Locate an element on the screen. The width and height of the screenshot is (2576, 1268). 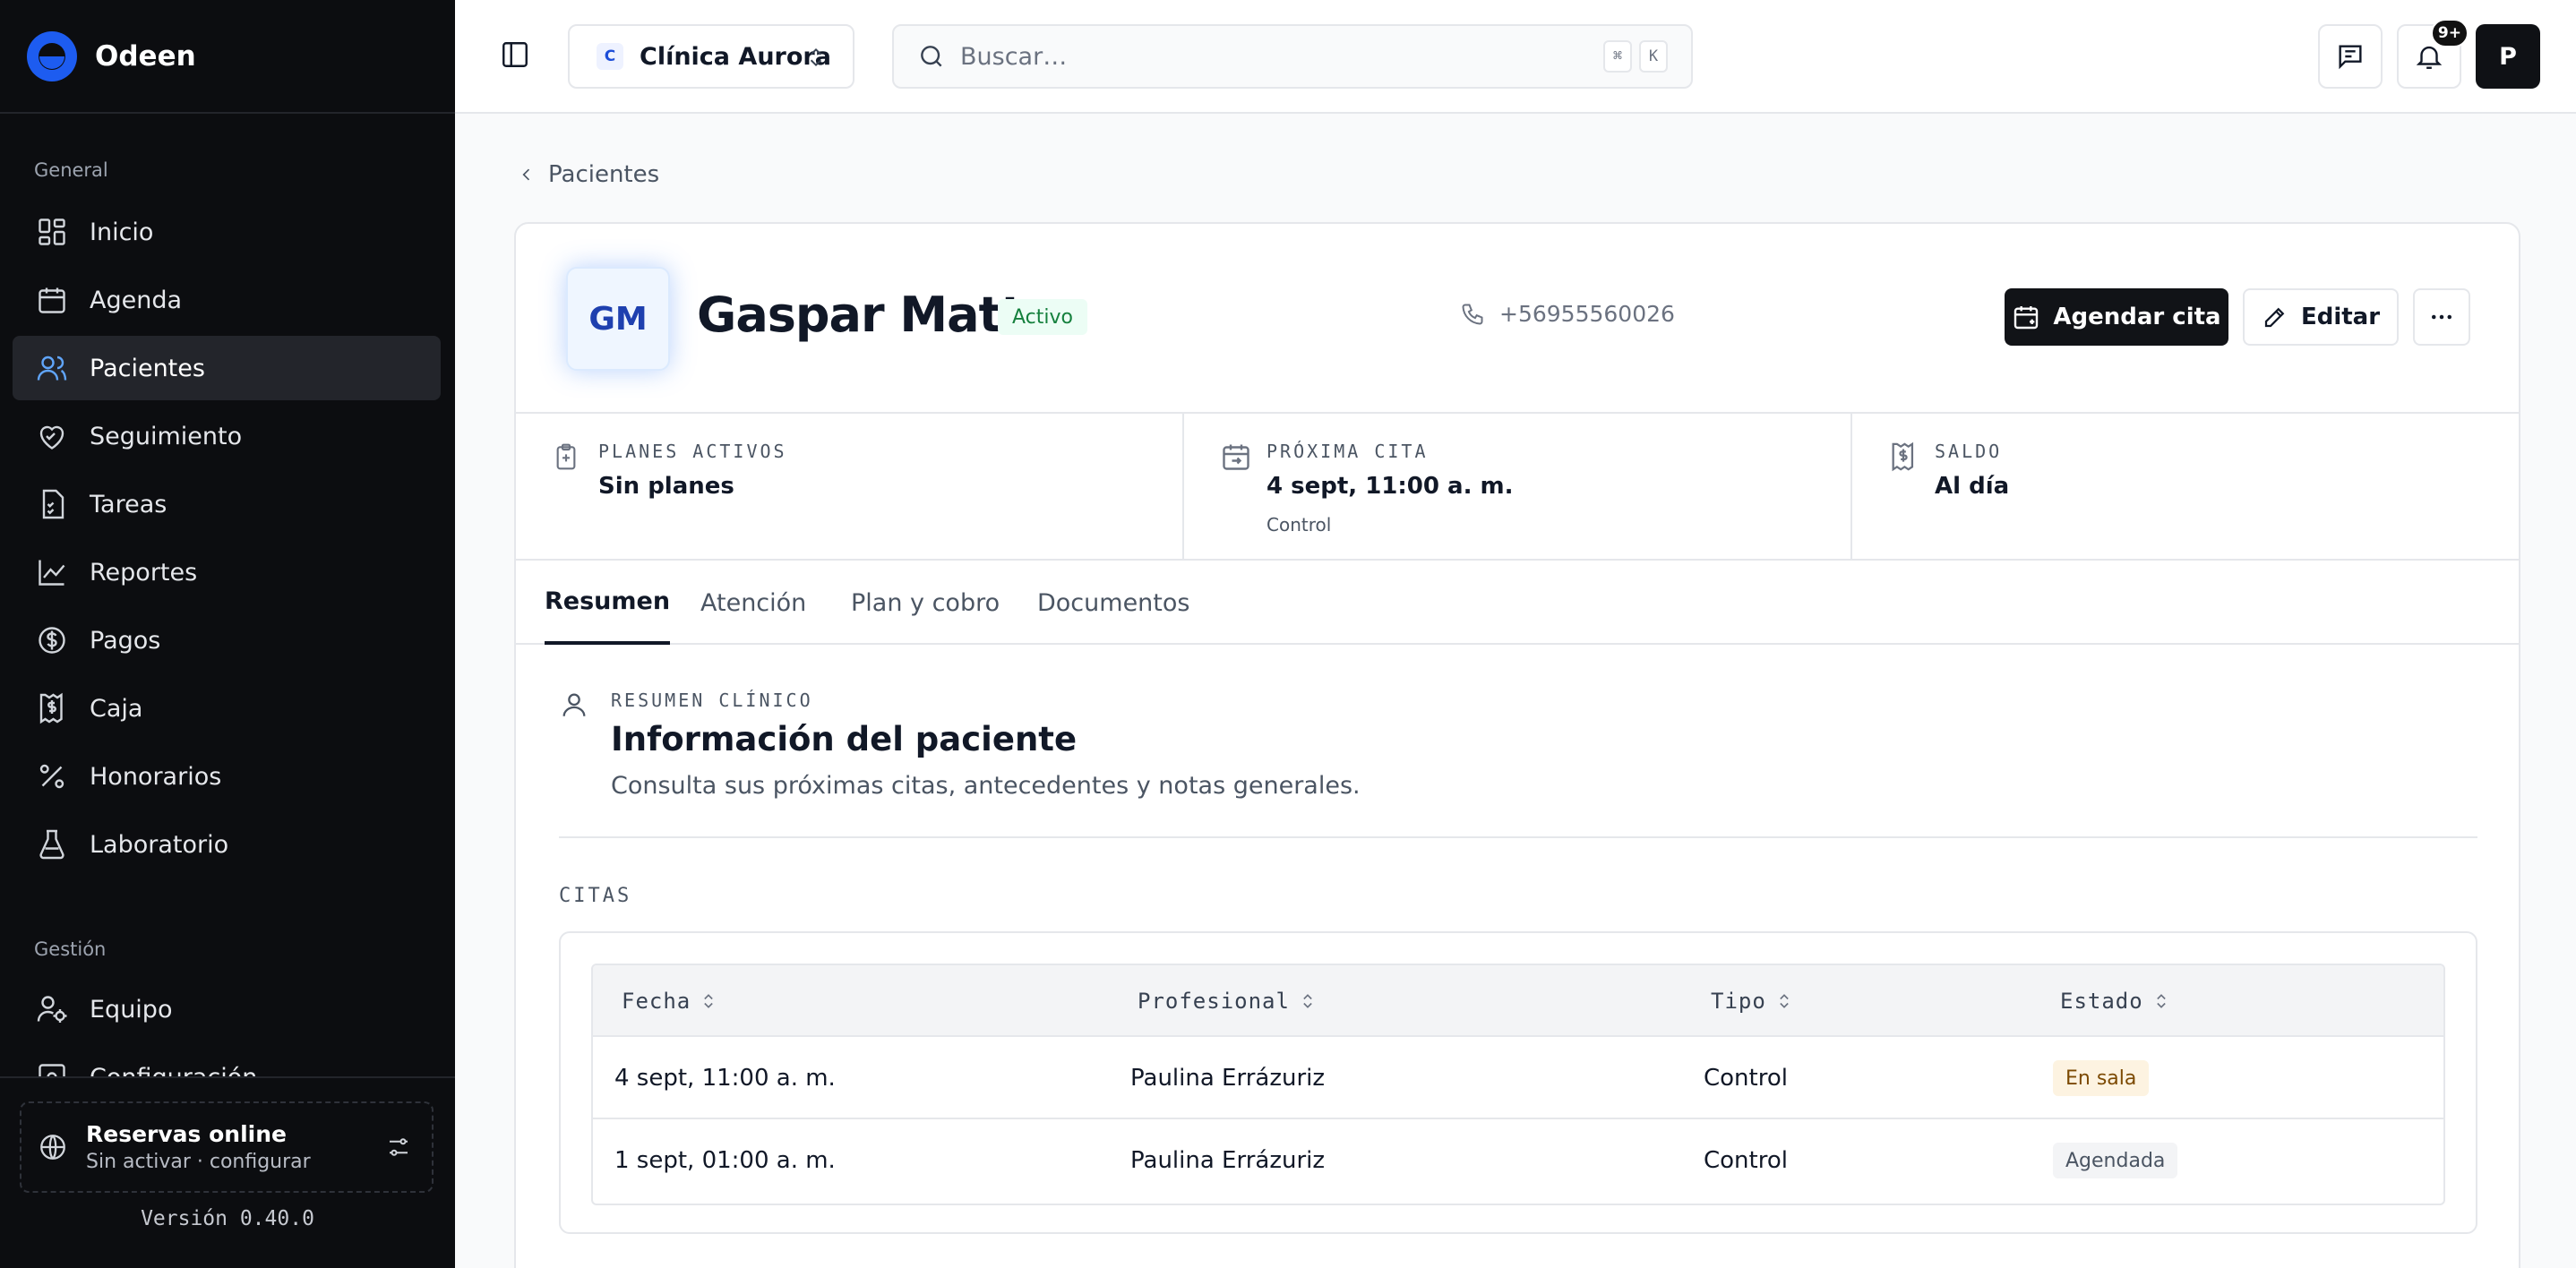
sidebar-item-pacientes: Pacientes is located at coordinates (227, 368).